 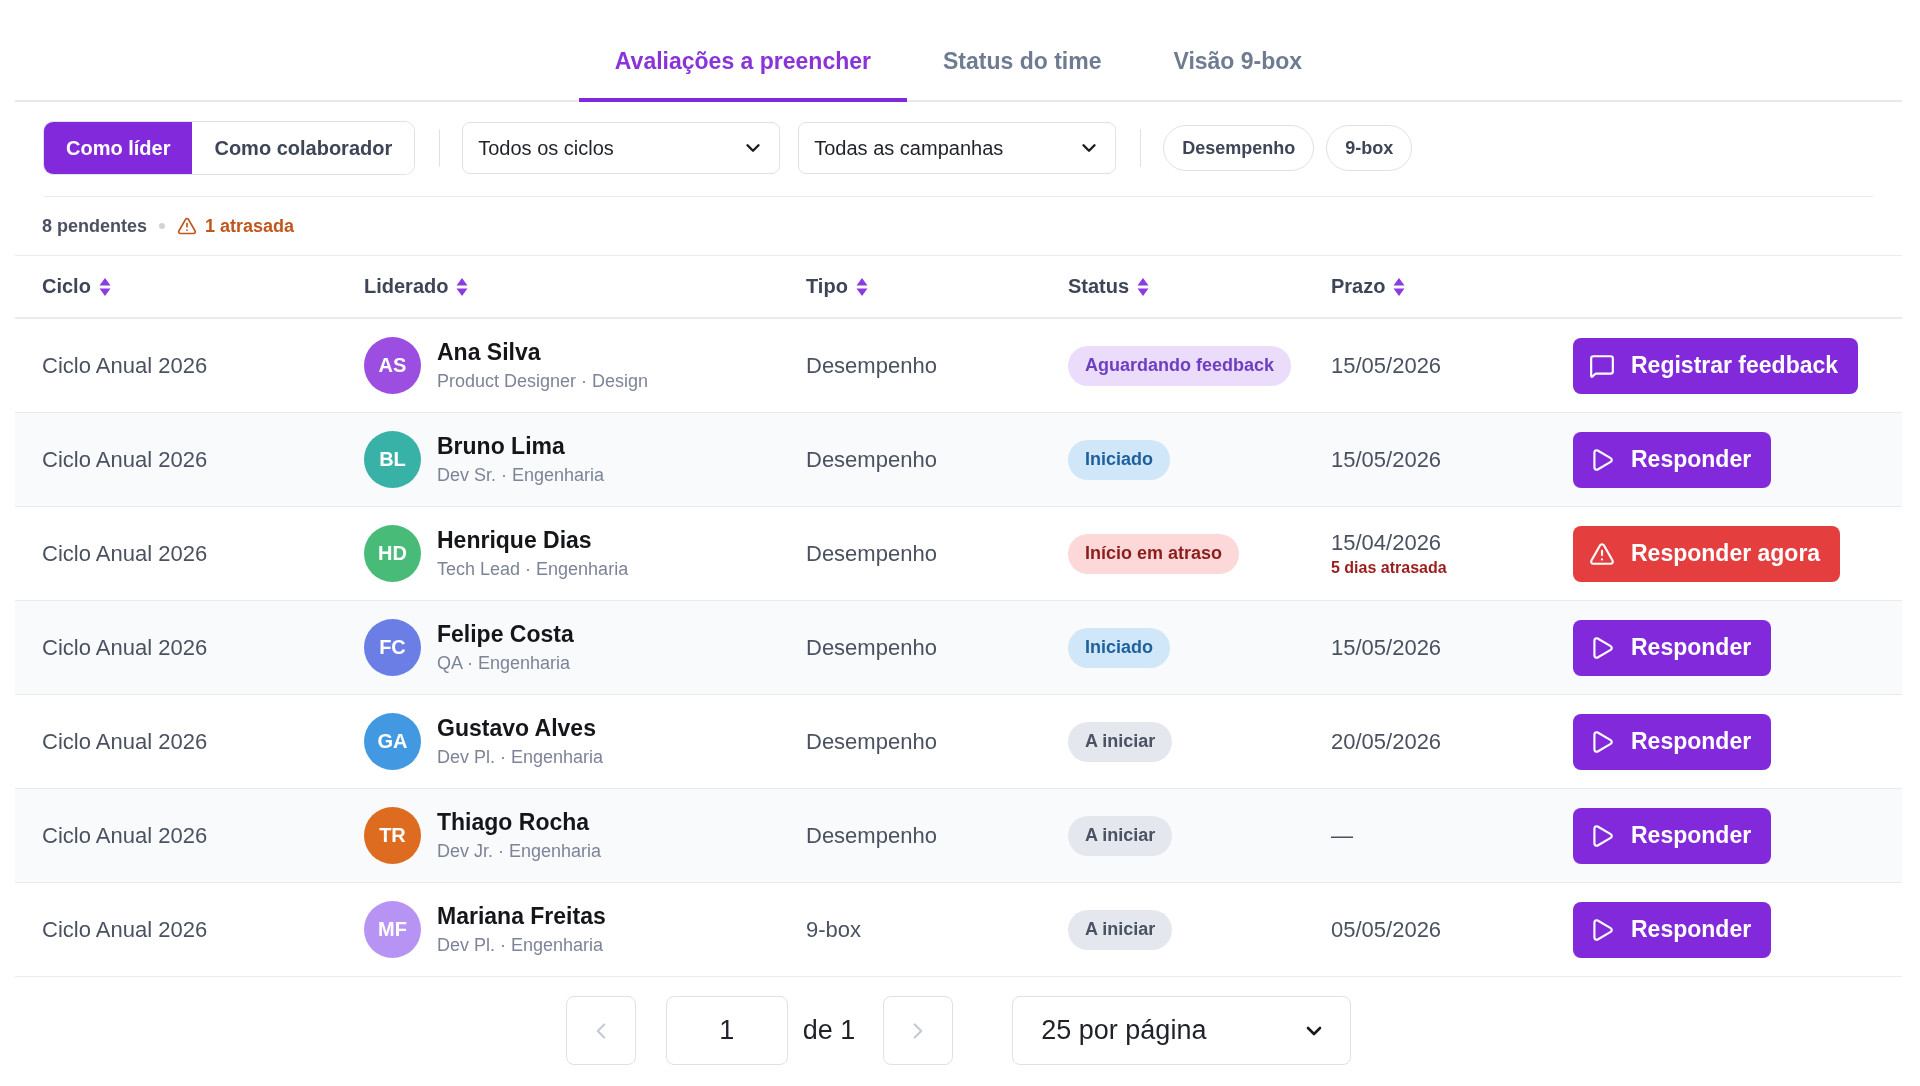 What do you see at coordinates (392, 929) in the screenshot?
I see `avatar: MF` at bounding box center [392, 929].